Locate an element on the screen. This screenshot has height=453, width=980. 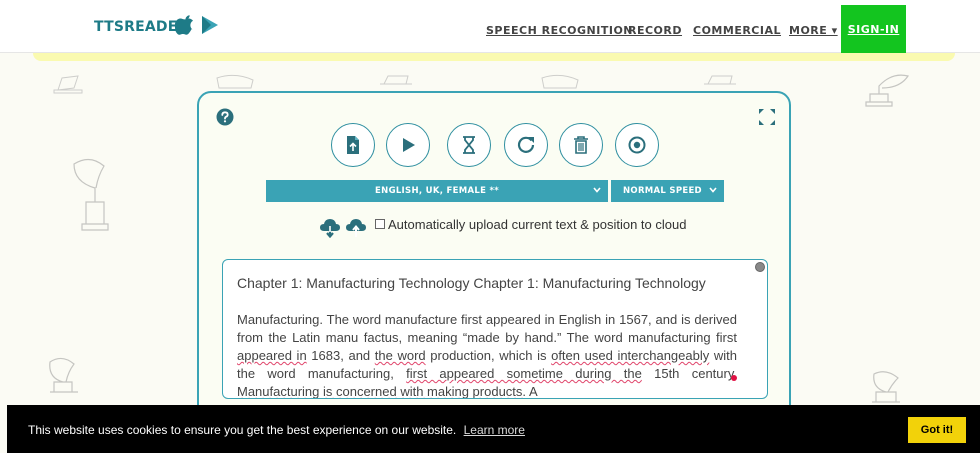
learn-more-link: Learn more is located at coordinates (494, 430).